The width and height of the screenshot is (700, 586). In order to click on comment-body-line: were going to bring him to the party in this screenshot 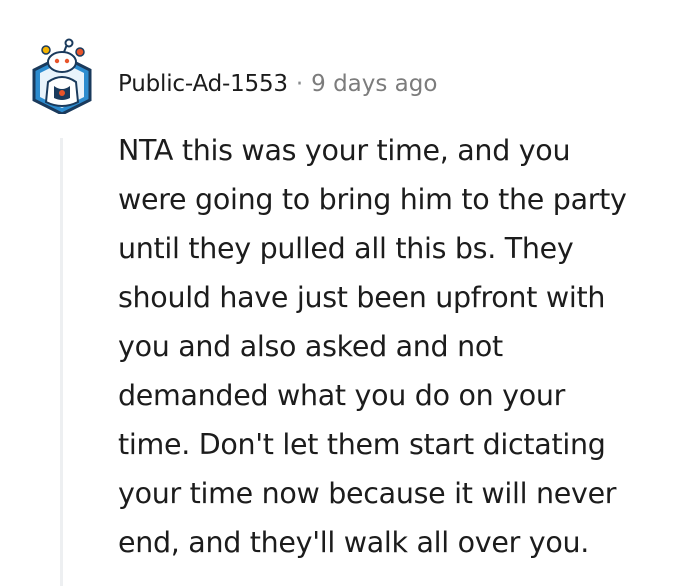, I will do `click(372, 199)`.